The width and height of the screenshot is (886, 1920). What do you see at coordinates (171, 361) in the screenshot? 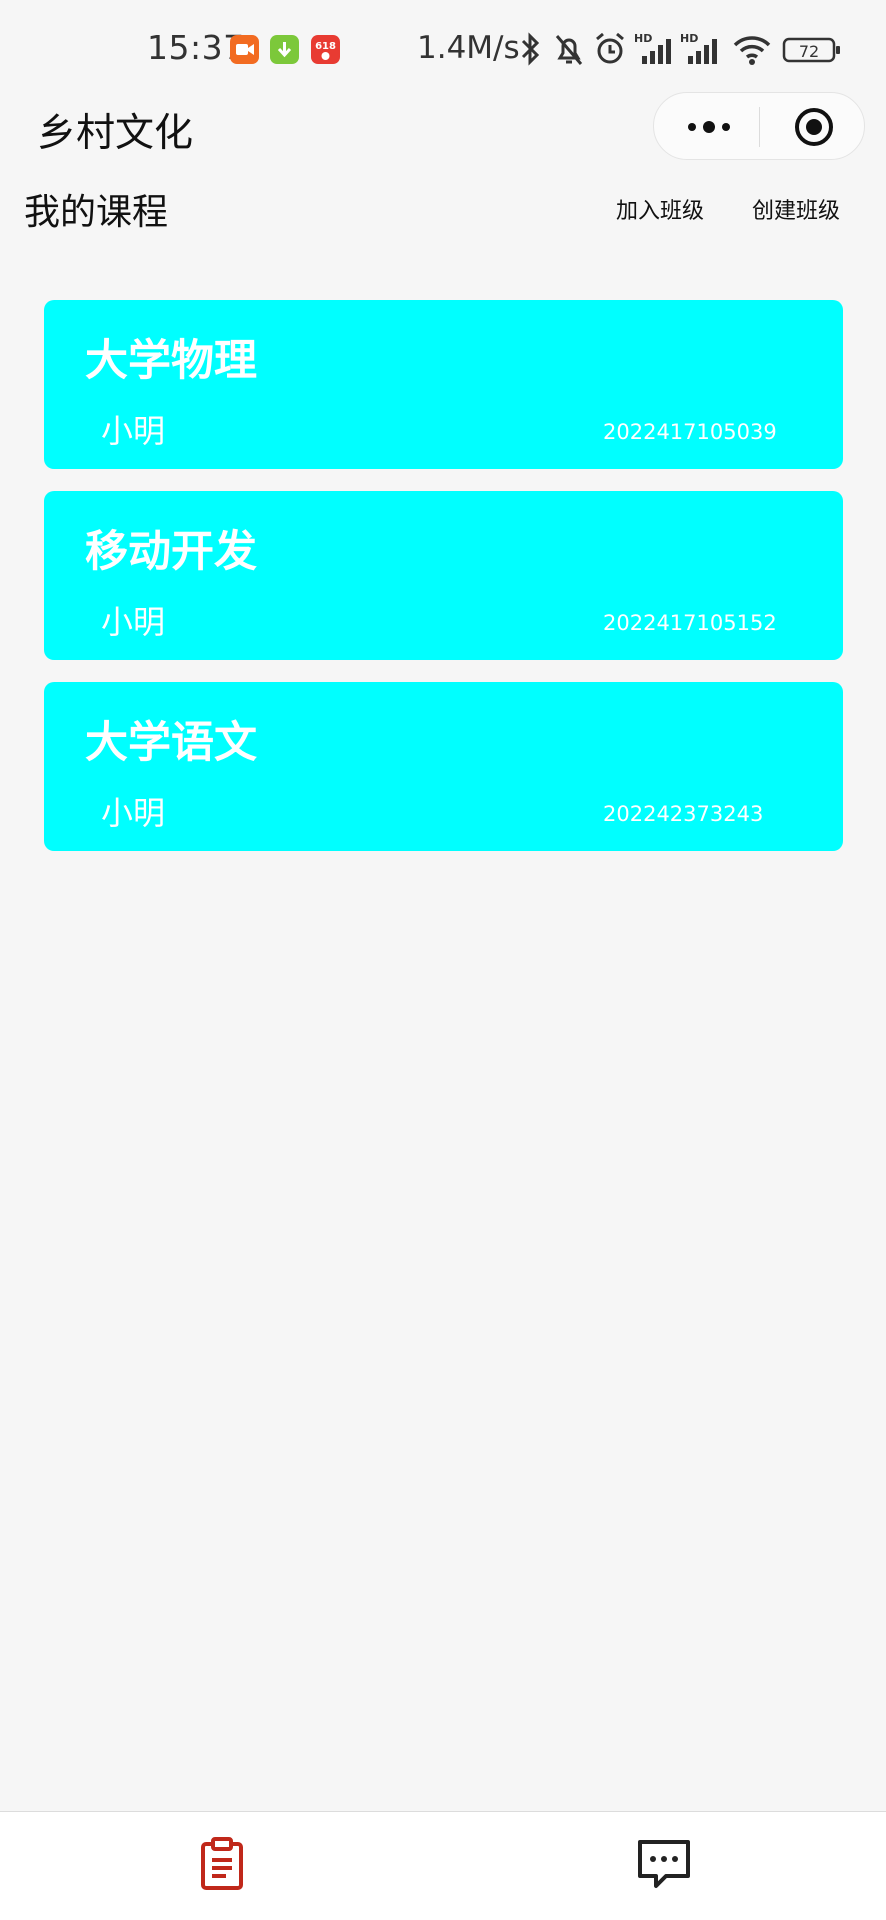
I see `course-name: 大学物理` at bounding box center [171, 361].